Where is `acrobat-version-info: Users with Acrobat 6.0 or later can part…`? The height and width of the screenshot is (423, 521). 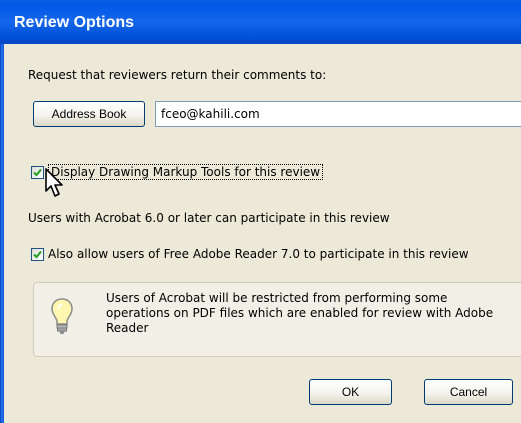 acrobat-version-info: Users with Acrobat 6.0 or later can part… is located at coordinates (209, 218).